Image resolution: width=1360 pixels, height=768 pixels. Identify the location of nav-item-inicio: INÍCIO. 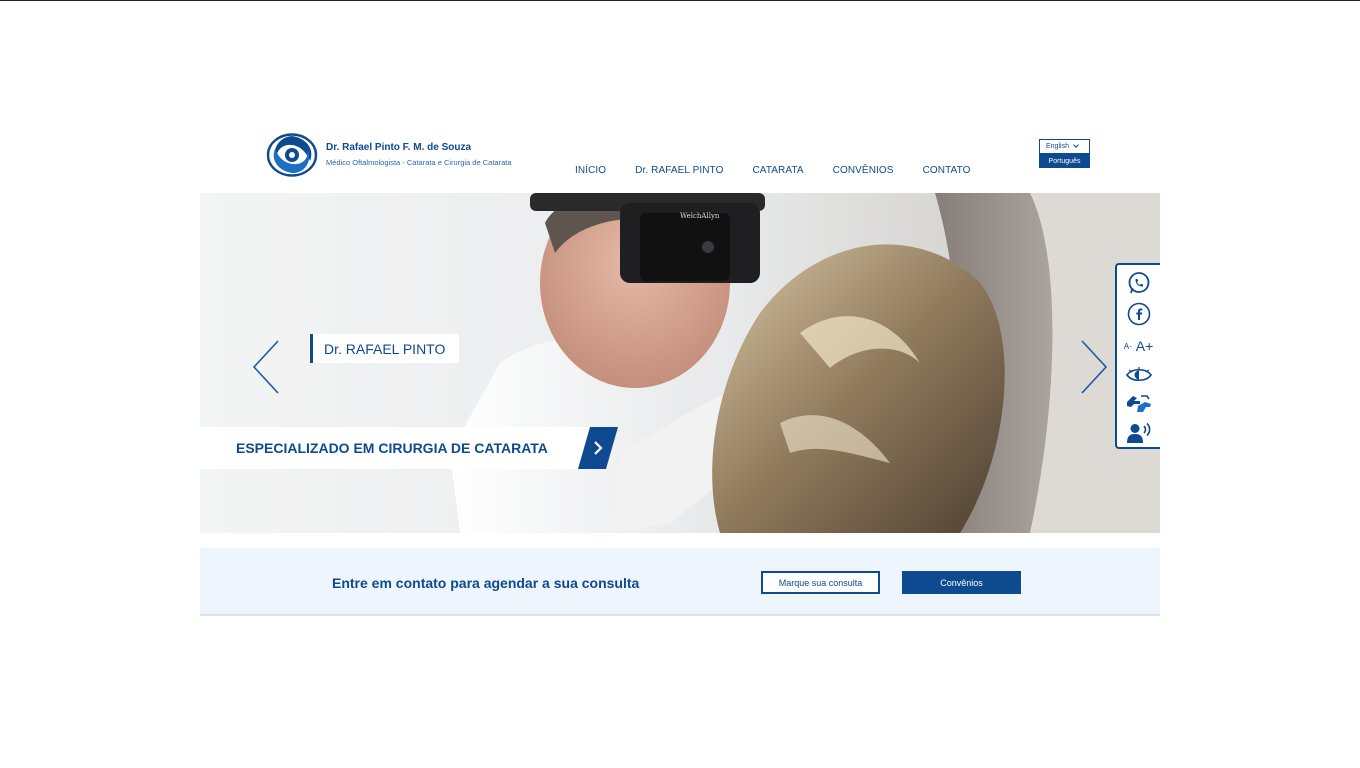
(590, 170).